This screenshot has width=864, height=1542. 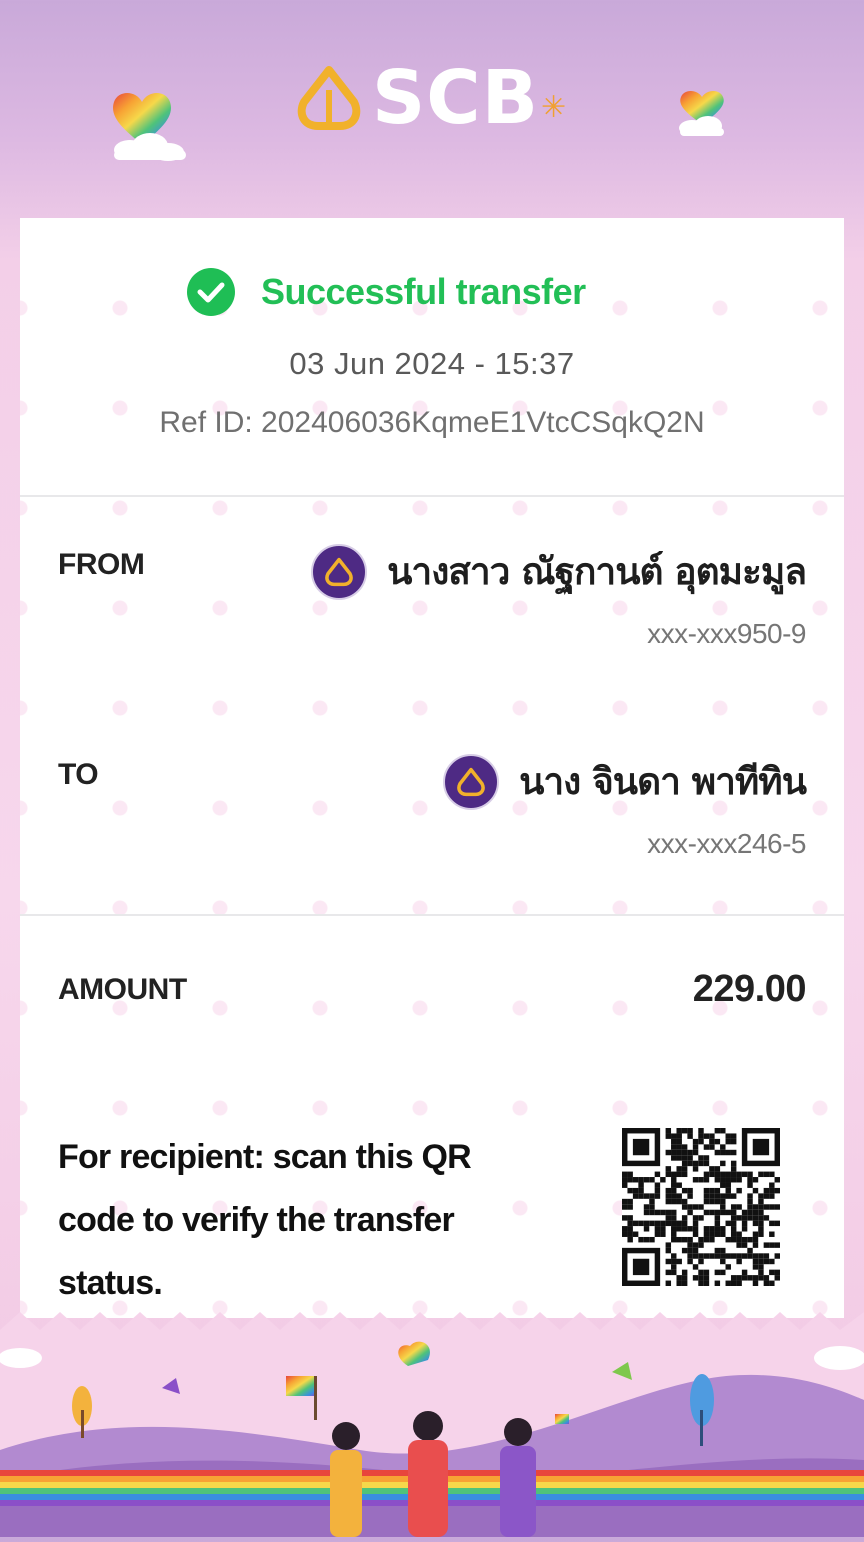 What do you see at coordinates (726, 843) in the screenshot?
I see `recipient-account: xxx-xxx246-5` at bounding box center [726, 843].